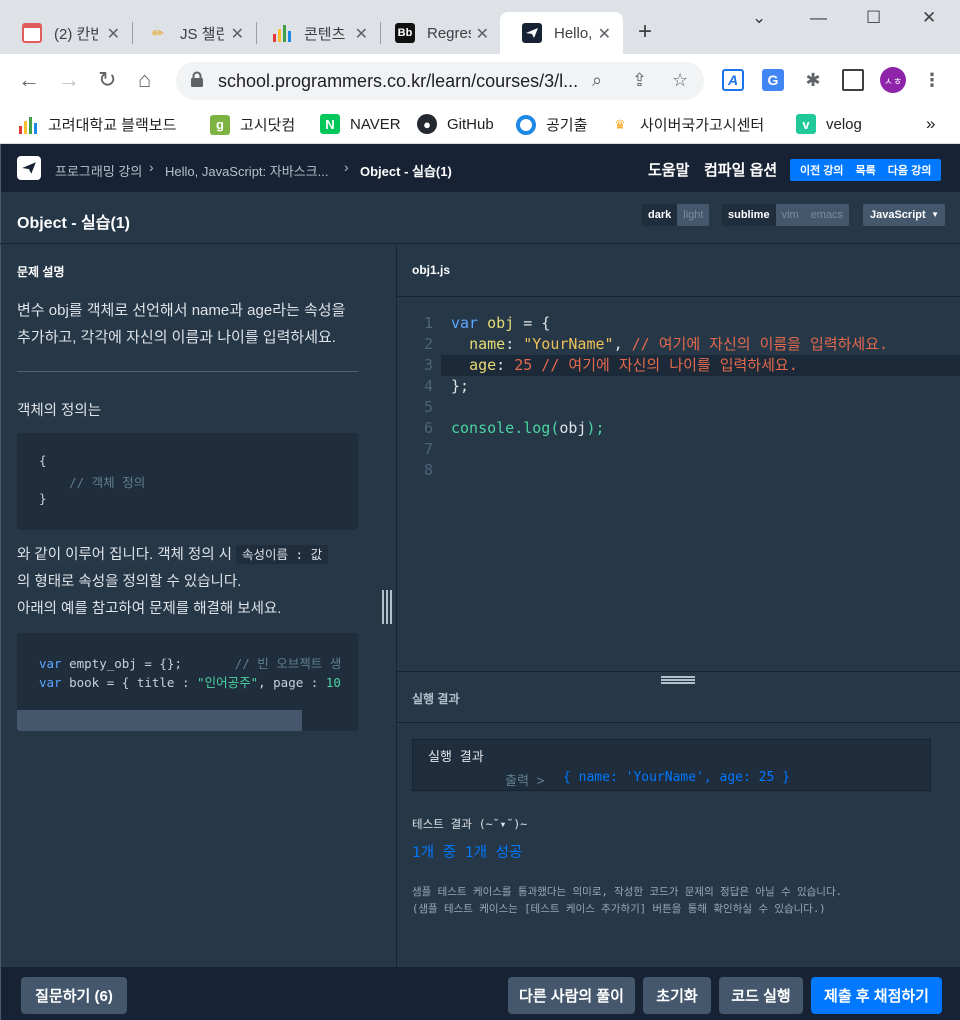 The width and height of the screenshot is (960, 1020). I want to click on programmers-icon, so click(532, 33).